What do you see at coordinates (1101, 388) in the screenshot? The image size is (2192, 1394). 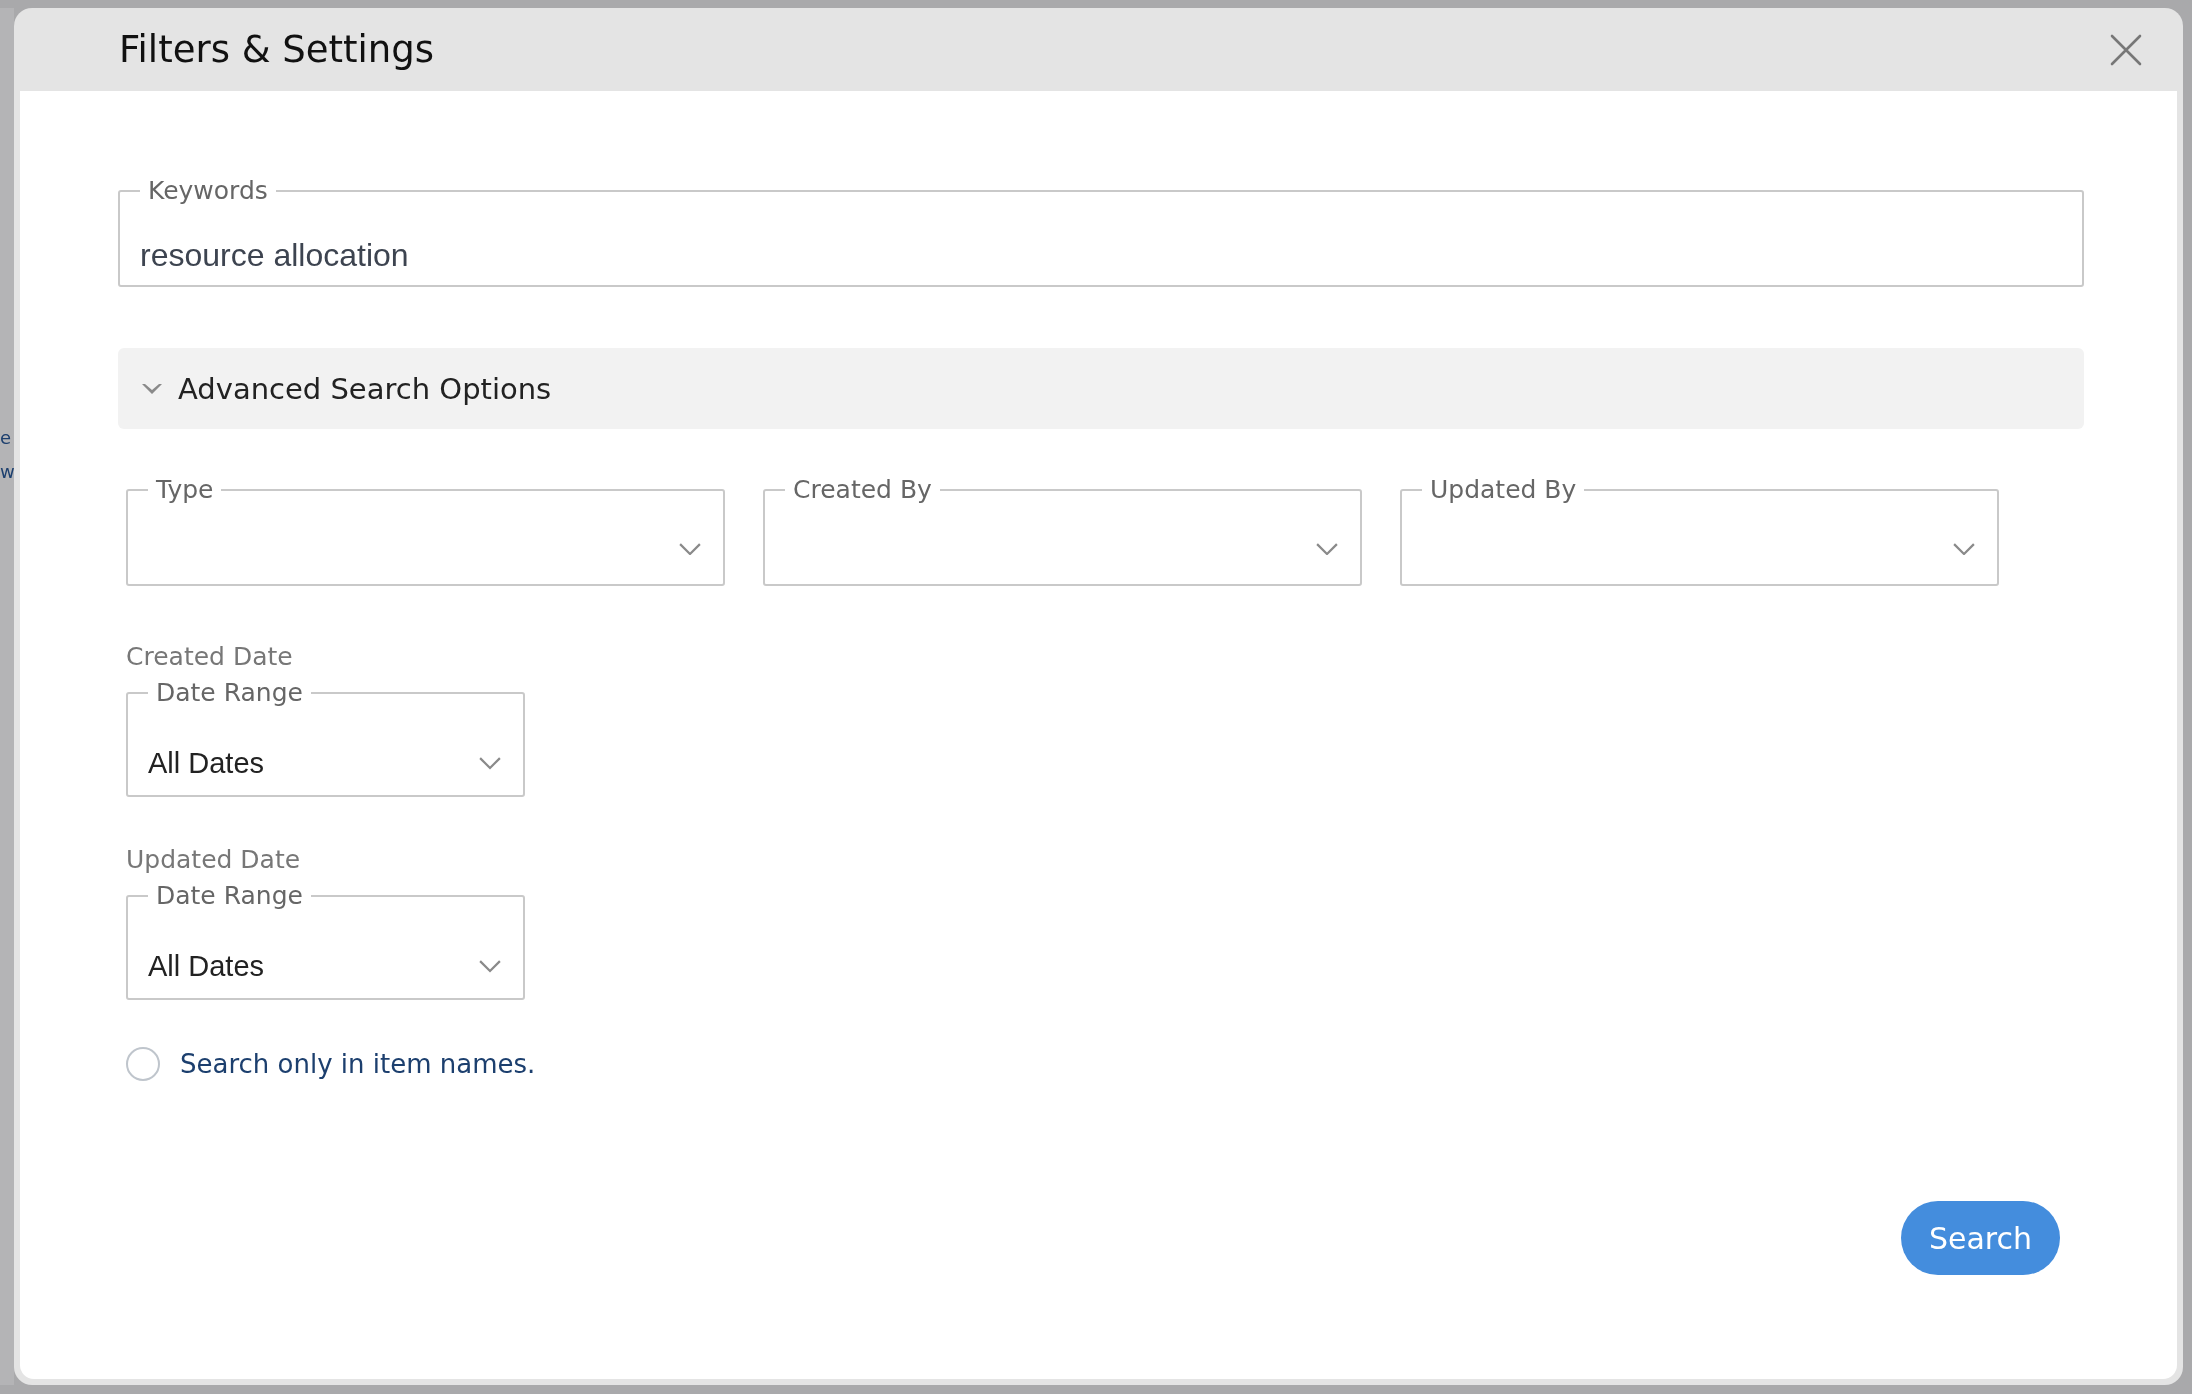 I see `advanced-options-toggle: Advanced Search Options` at bounding box center [1101, 388].